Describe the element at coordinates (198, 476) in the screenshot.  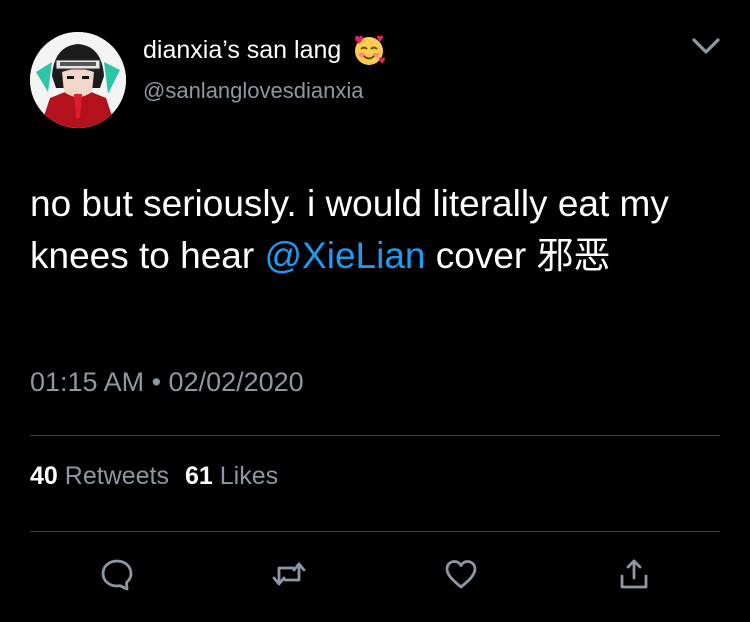
I see `likes-count: 61` at that location.